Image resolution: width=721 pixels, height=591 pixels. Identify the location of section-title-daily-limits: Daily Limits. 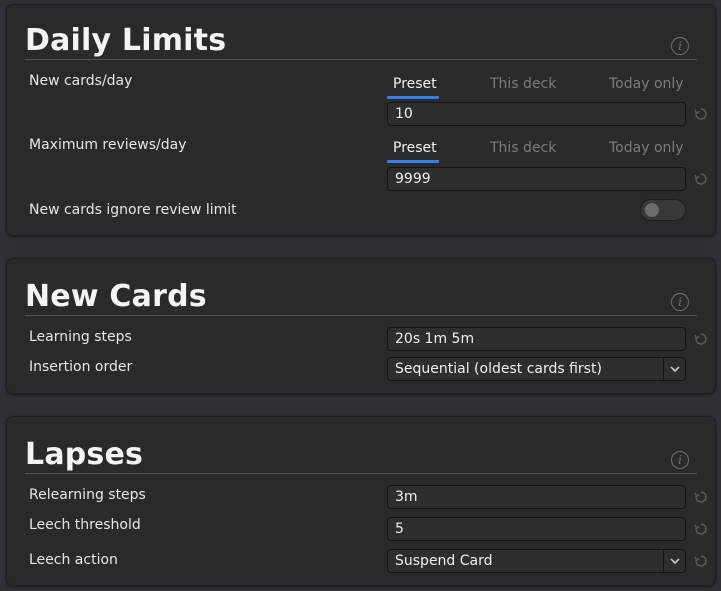
(126, 40).